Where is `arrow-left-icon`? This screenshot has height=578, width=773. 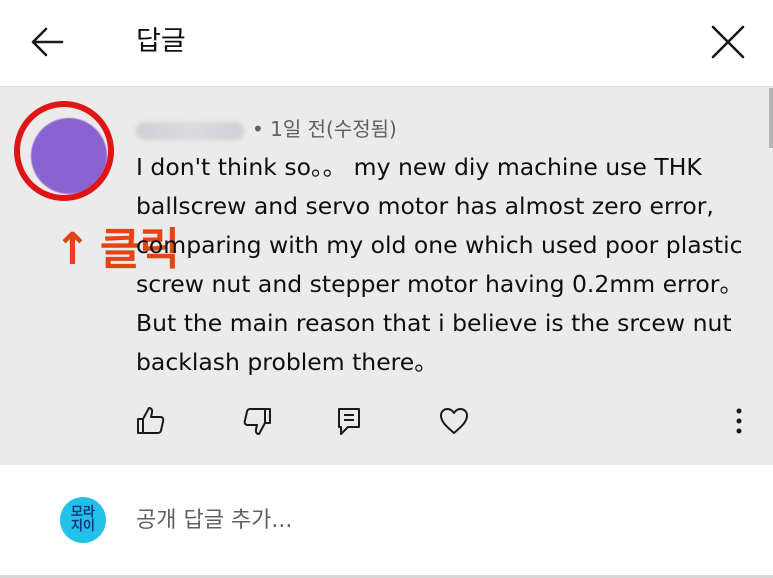
arrow-left-icon is located at coordinates (47, 42).